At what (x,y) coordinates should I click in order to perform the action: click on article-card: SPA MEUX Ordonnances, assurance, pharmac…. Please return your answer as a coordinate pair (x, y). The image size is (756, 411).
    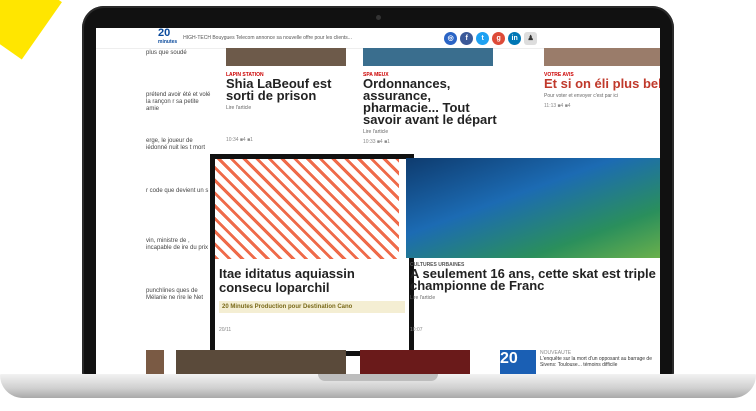
    Looking at the image, I should click on (433, 108).